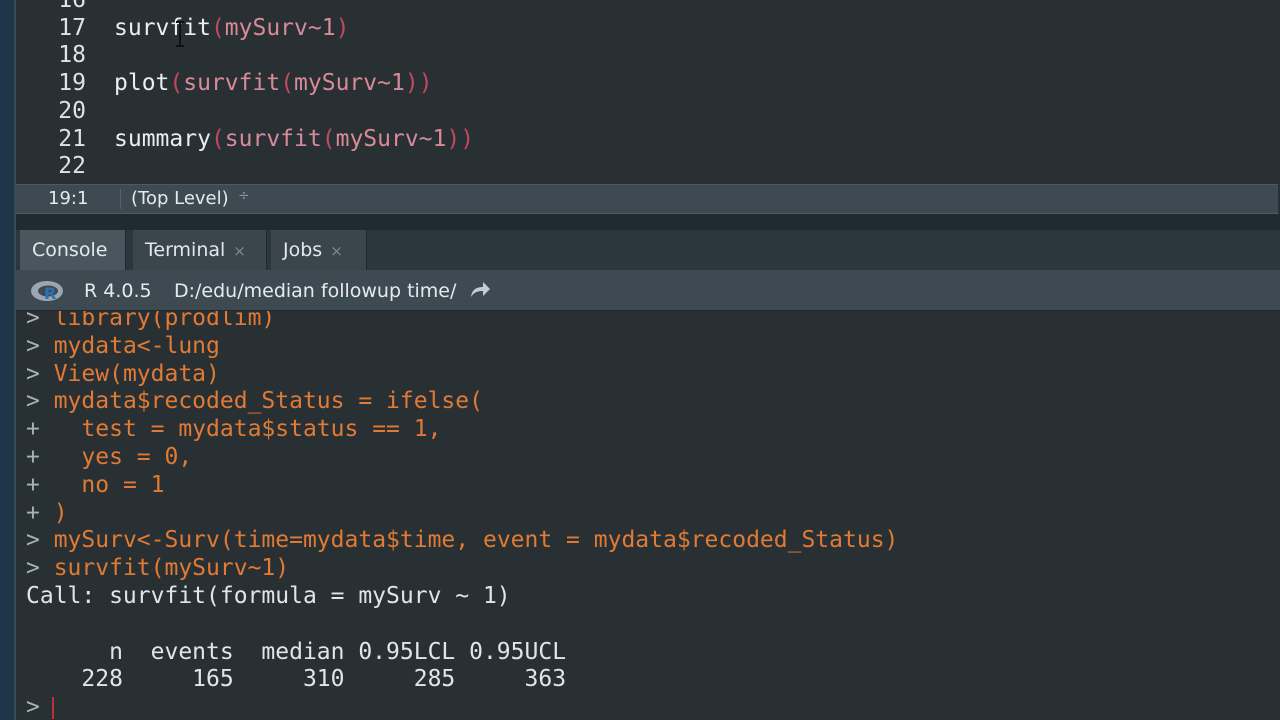  What do you see at coordinates (53, 512) in the screenshot?
I see `console-input-text: )` at bounding box center [53, 512].